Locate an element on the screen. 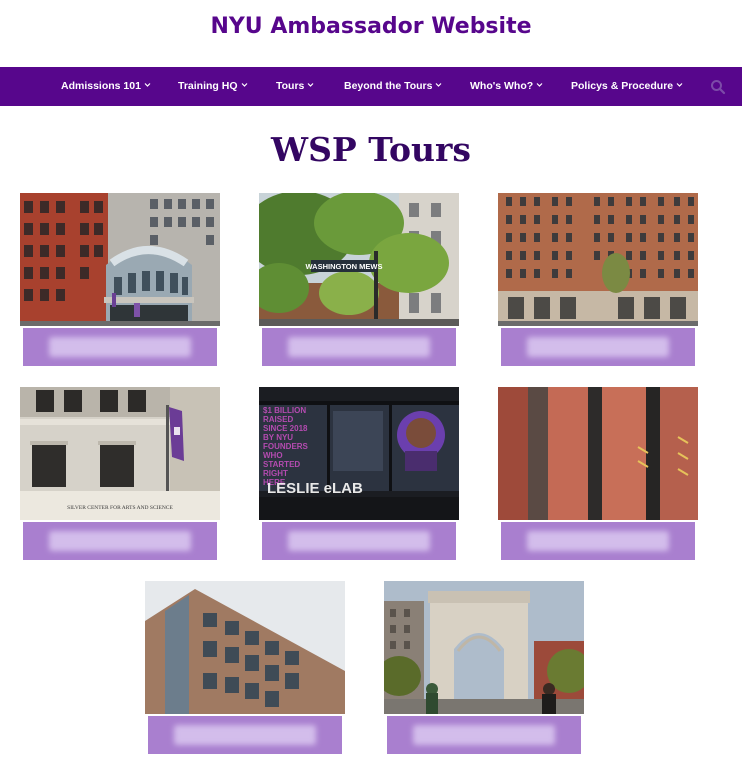 The width and height of the screenshot is (742, 759). tour-photo: WASHINGTON MEWS is located at coordinates (359, 259).